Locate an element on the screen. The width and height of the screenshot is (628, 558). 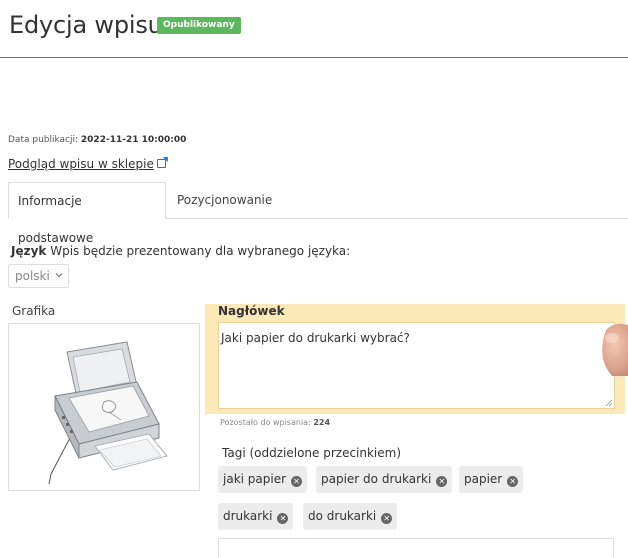
heading-textarea: Jaki papier do drukarki wybrać? is located at coordinates (416, 365).